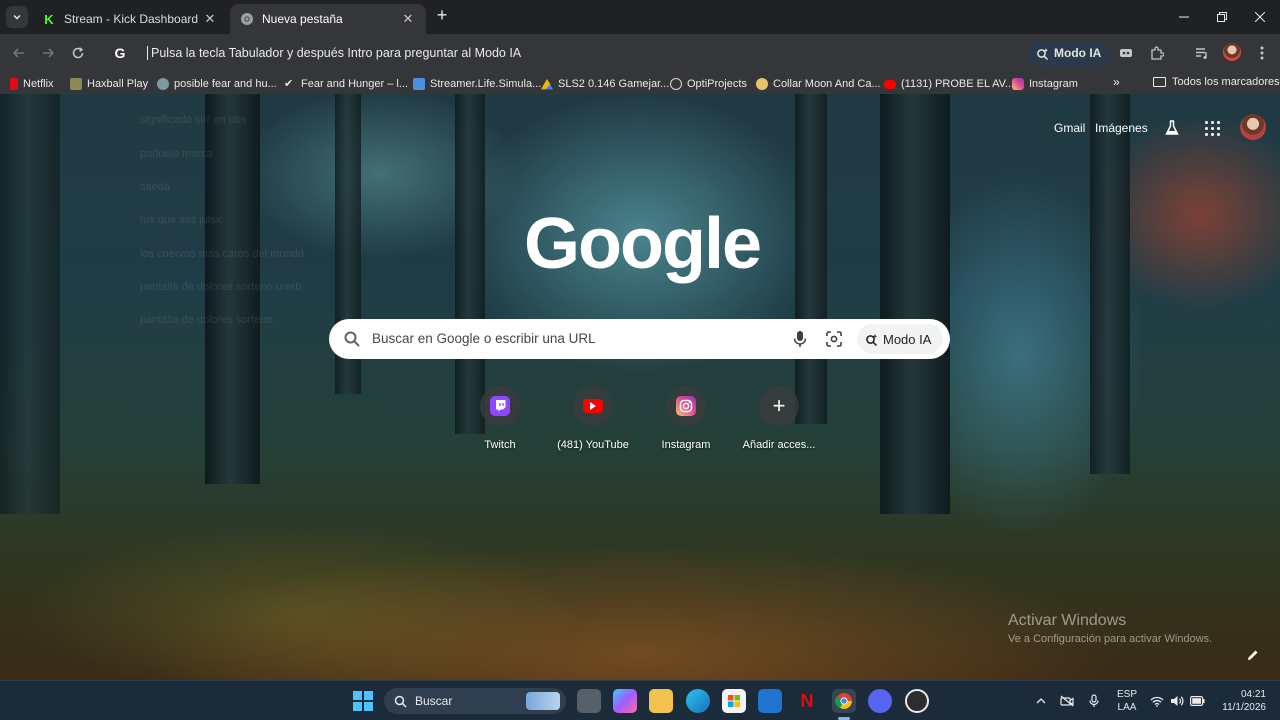 This screenshot has height=720, width=1280. Describe the element at coordinates (1197, 700) in the screenshot. I see `battery-icon` at that location.